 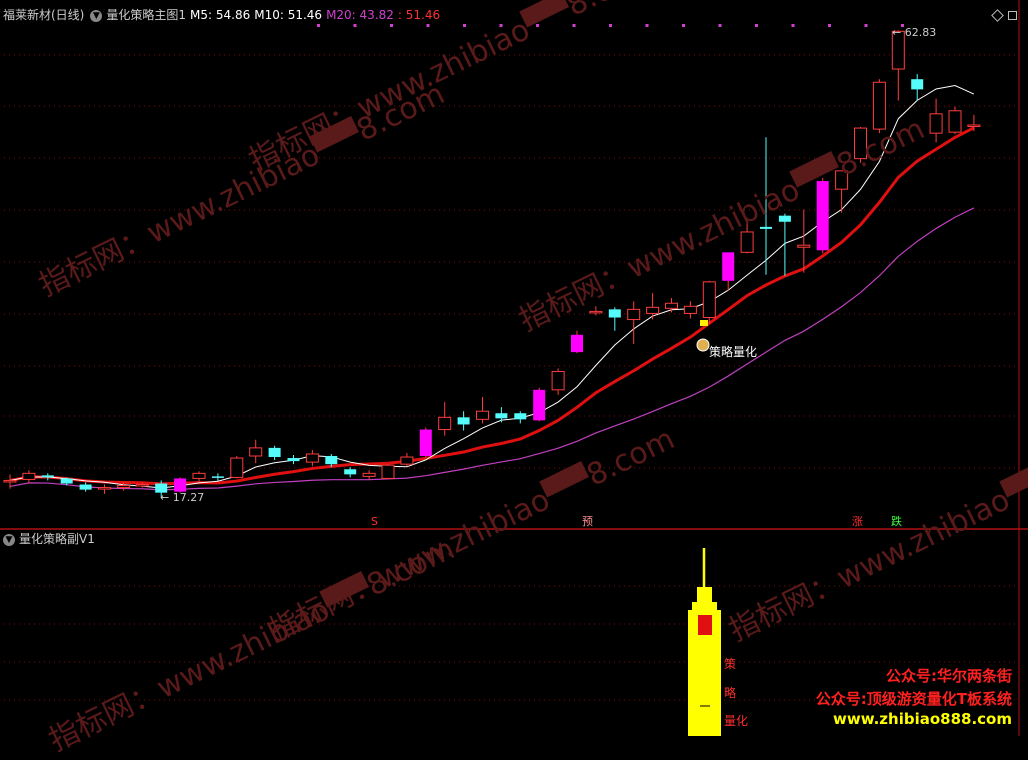 I want to click on stock-title: 福莱新材(日线), so click(x=44, y=15).